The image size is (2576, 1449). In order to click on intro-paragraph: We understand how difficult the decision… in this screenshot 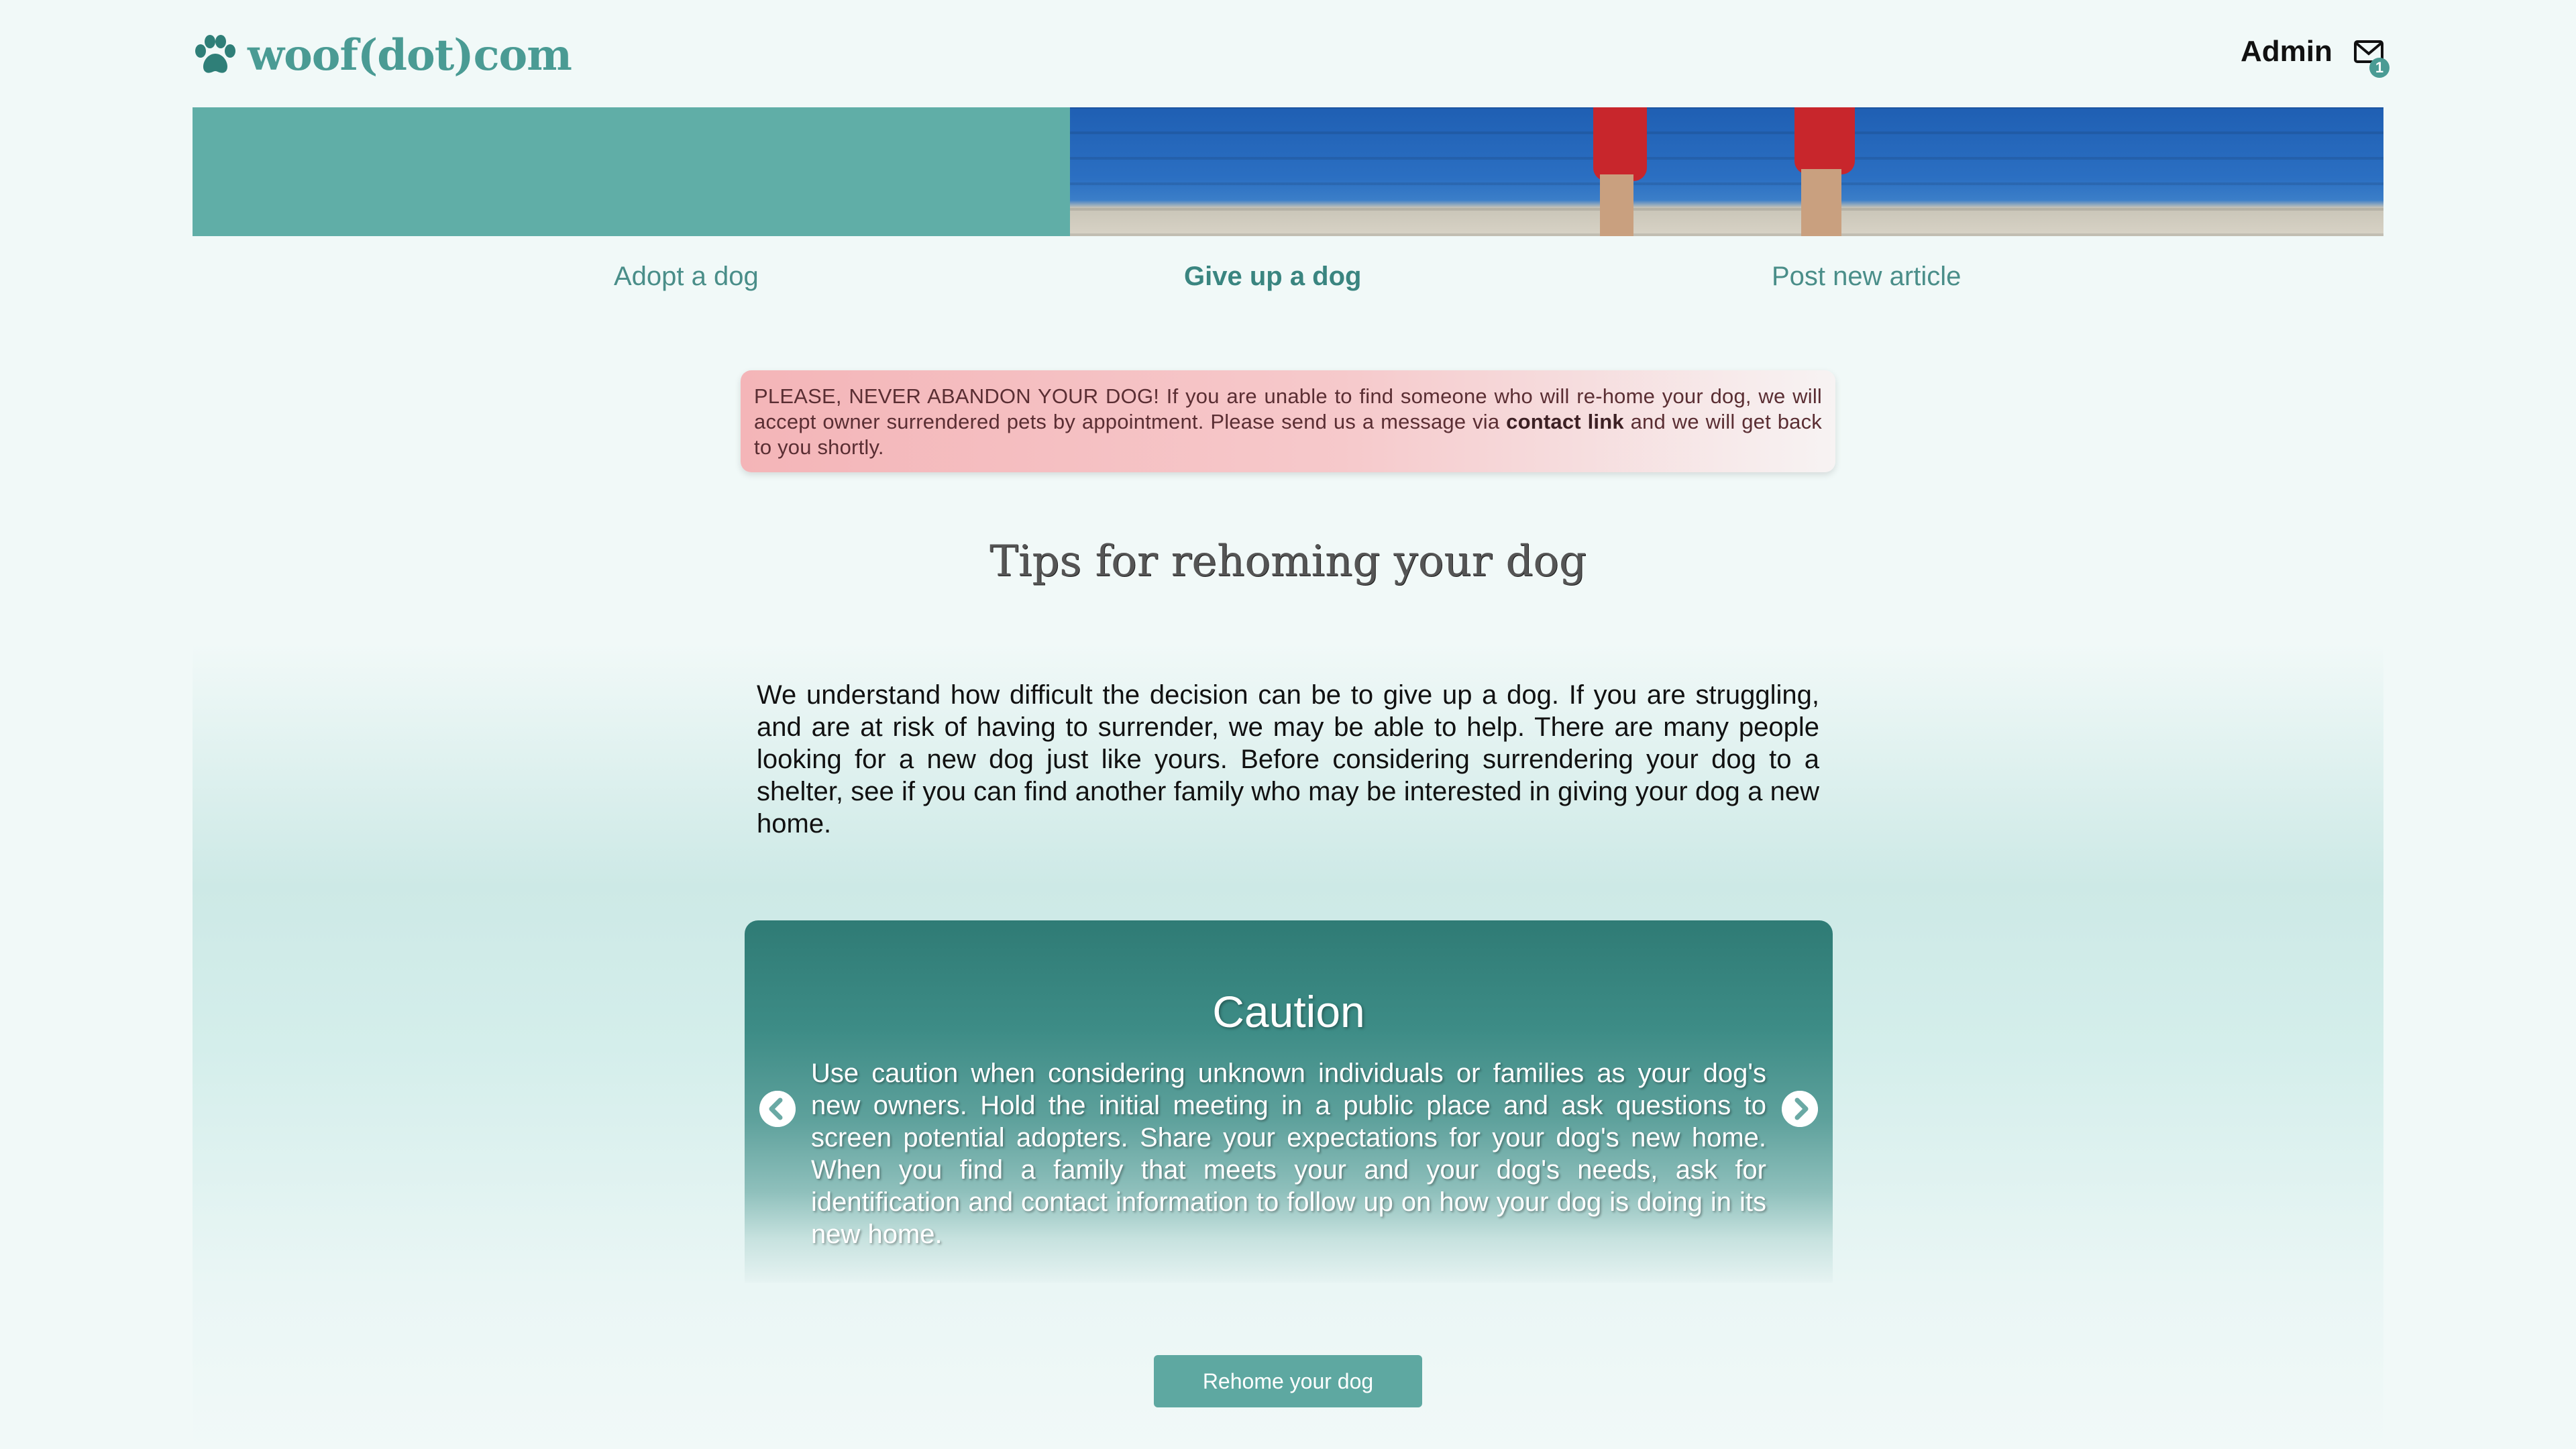, I will do `click(1288, 759)`.